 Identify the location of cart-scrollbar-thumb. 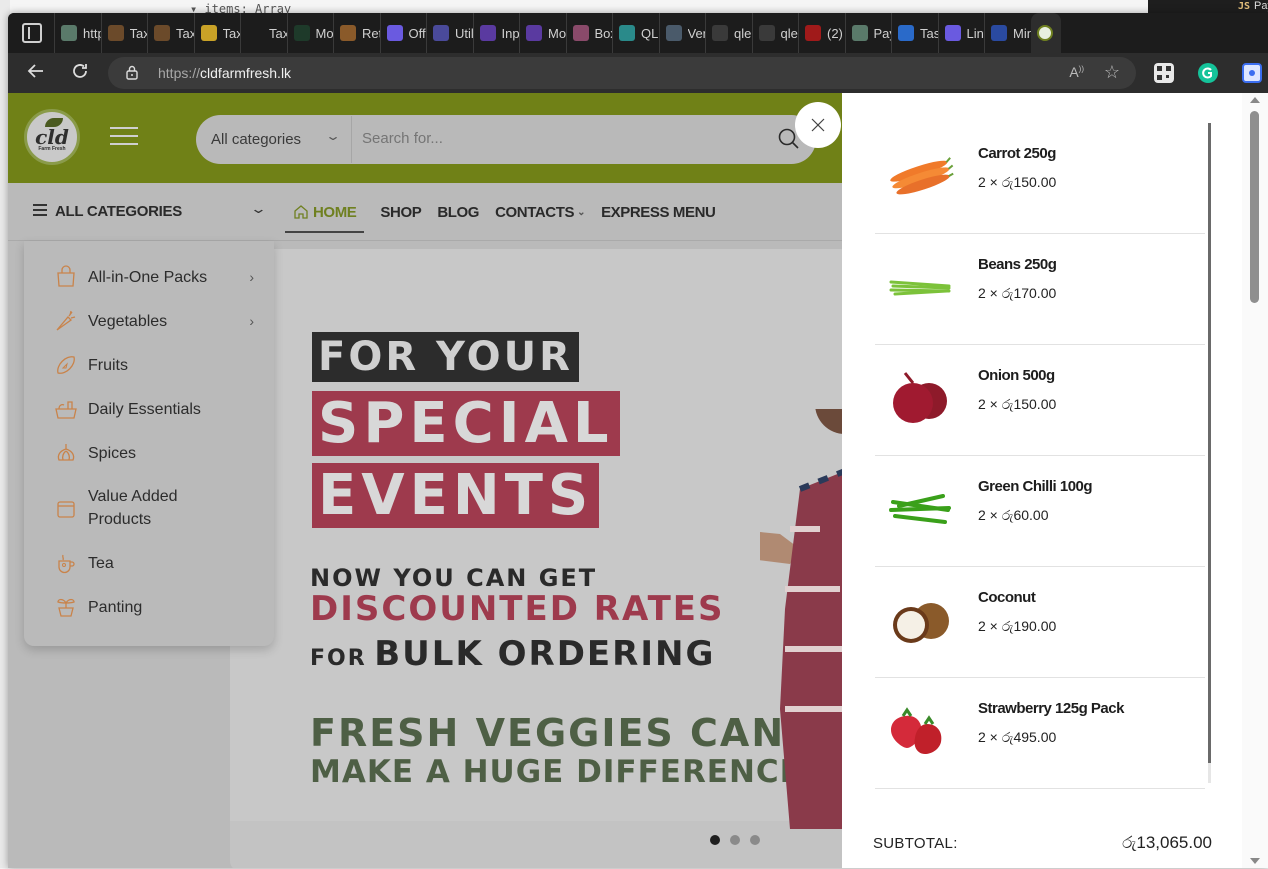
(1209, 443).